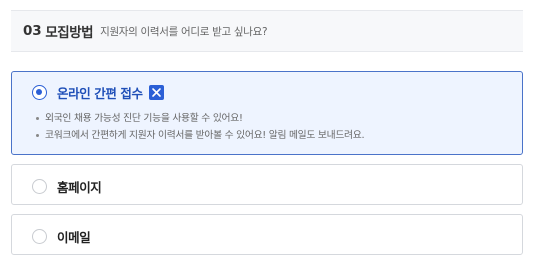  I want to click on option-online-apply-row: 온라인 간편 접수, so click(98, 92).